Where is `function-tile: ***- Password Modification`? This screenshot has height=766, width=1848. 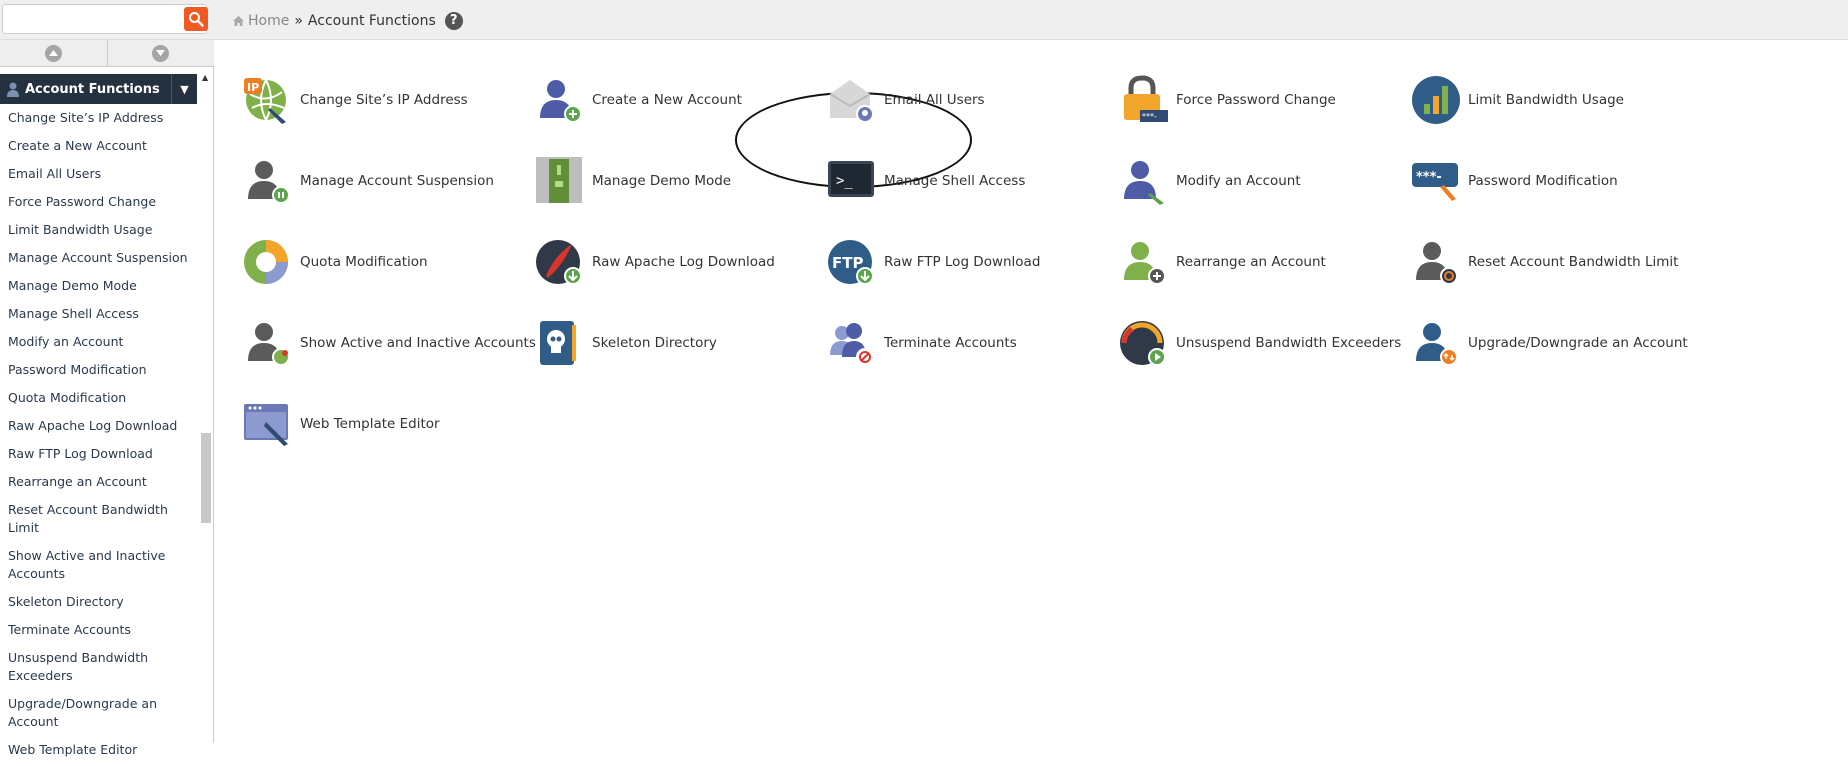 function-tile: ***- Password Modification is located at coordinates (1514, 181).